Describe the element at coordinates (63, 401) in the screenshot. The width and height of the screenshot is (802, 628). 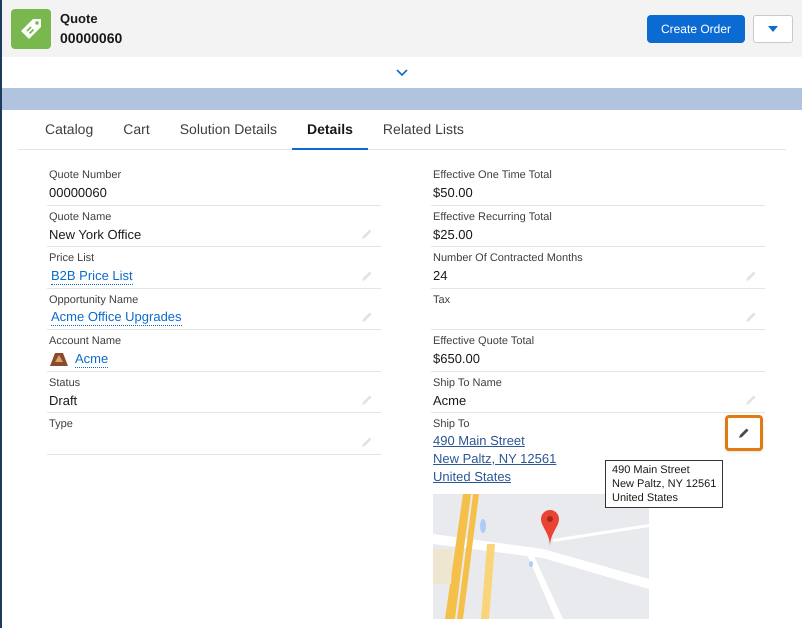
I see `field-value: Draft` at that location.